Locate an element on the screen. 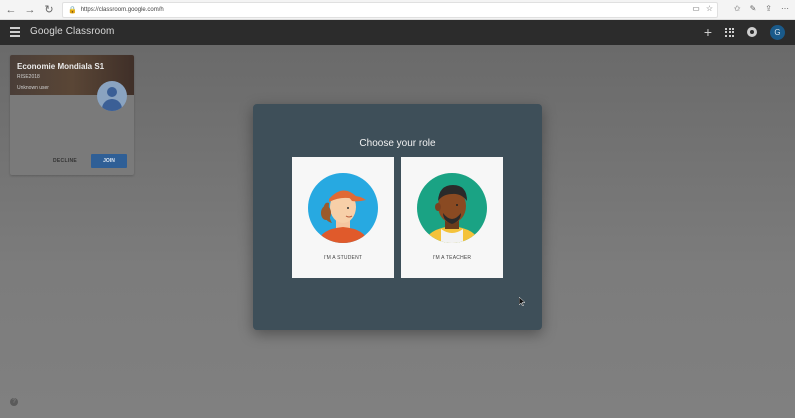  owner-avatar-icon is located at coordinates (112, 96).